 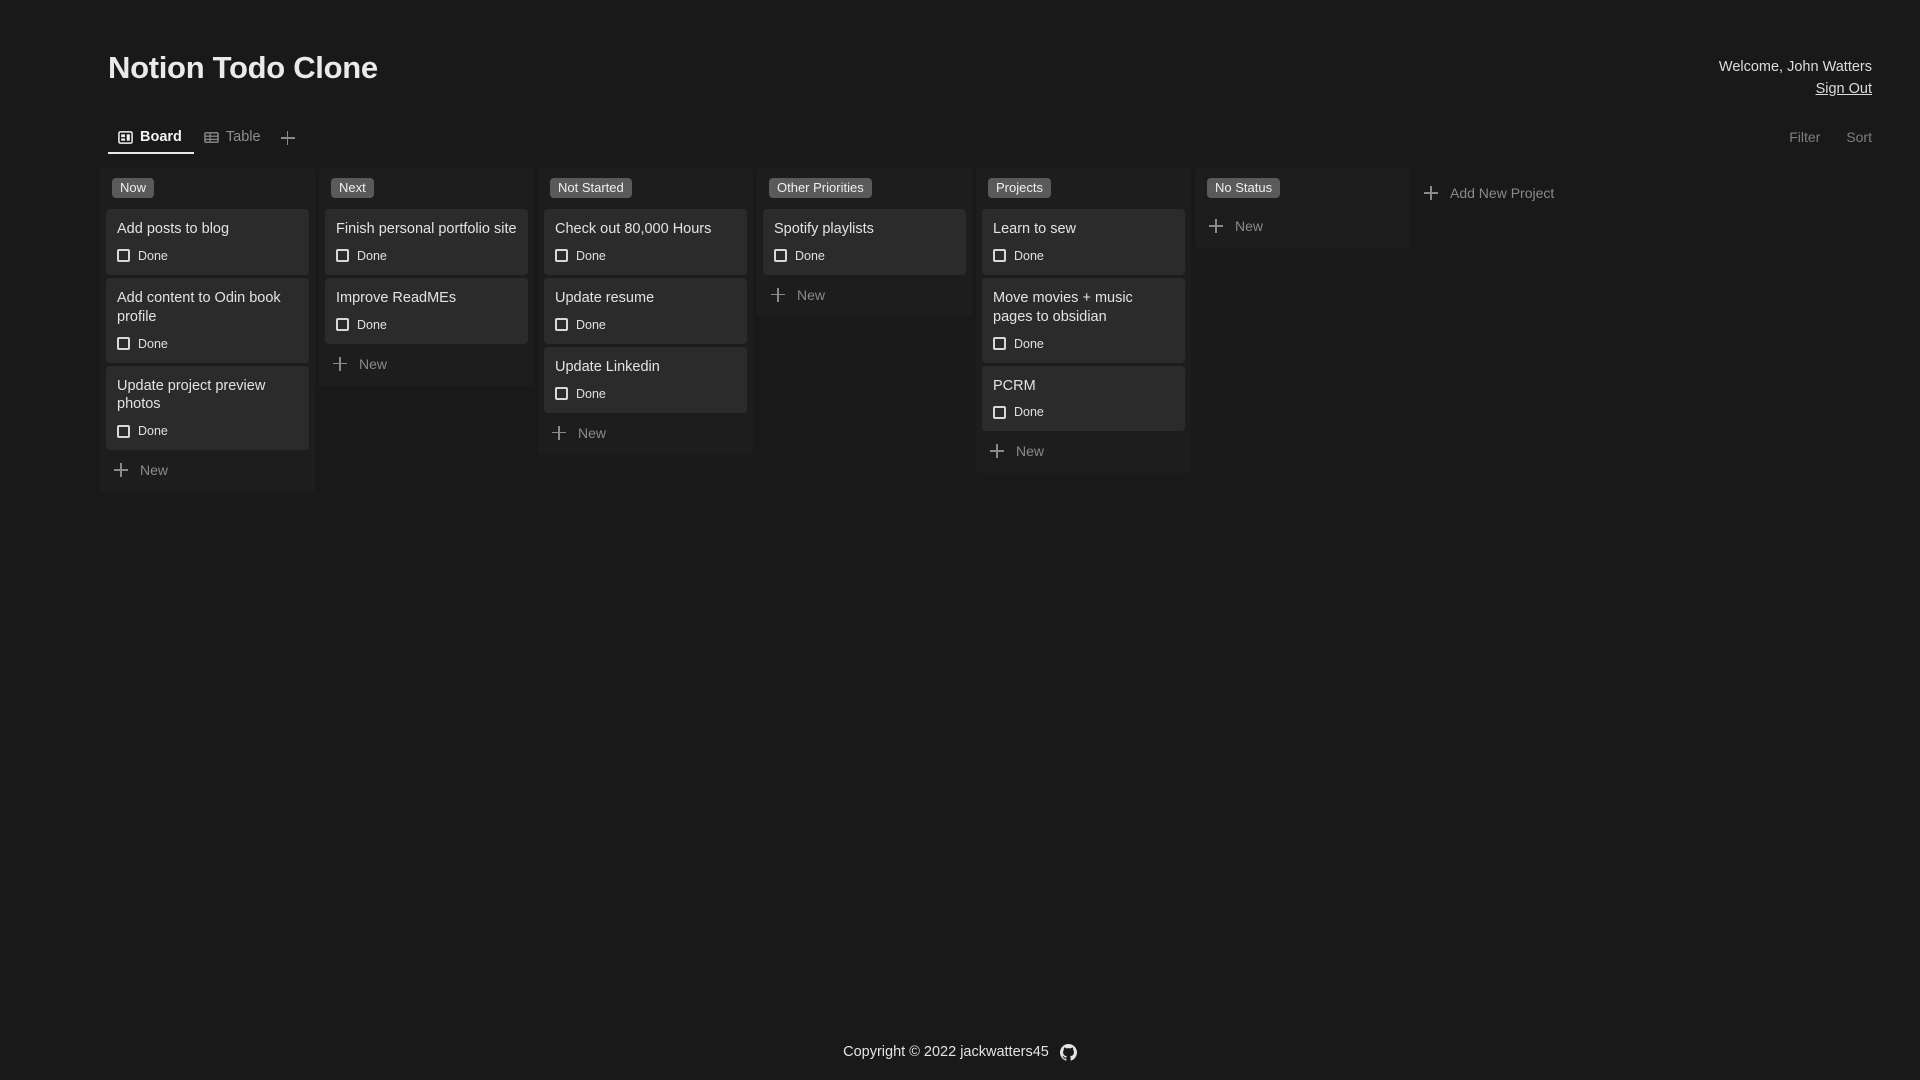 I want to click on task-card-title: Add content to Odin book profile, so click(x=199, y=307).